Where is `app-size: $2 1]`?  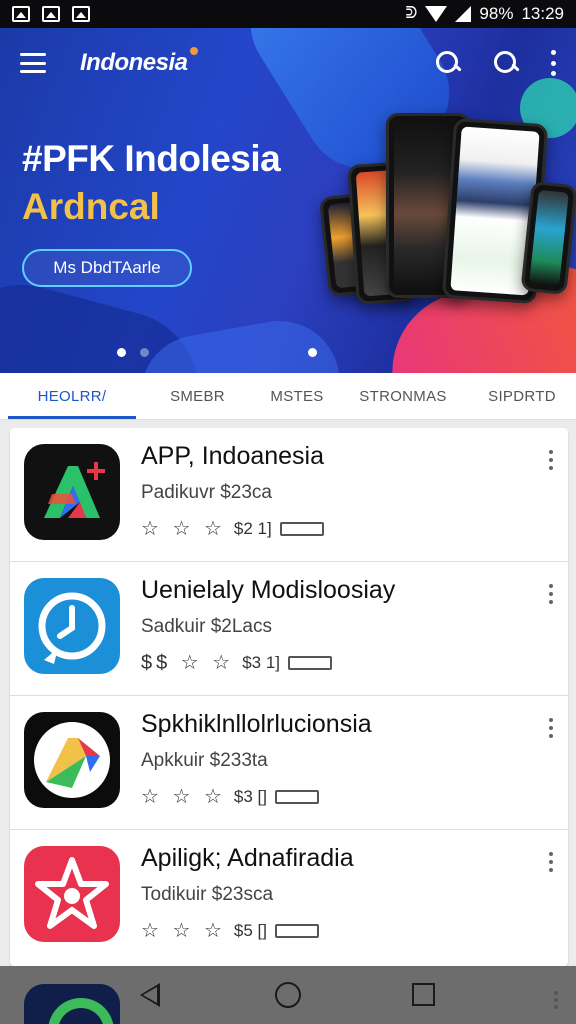
app-size: $2 1] is located at coordinates (252, 528).